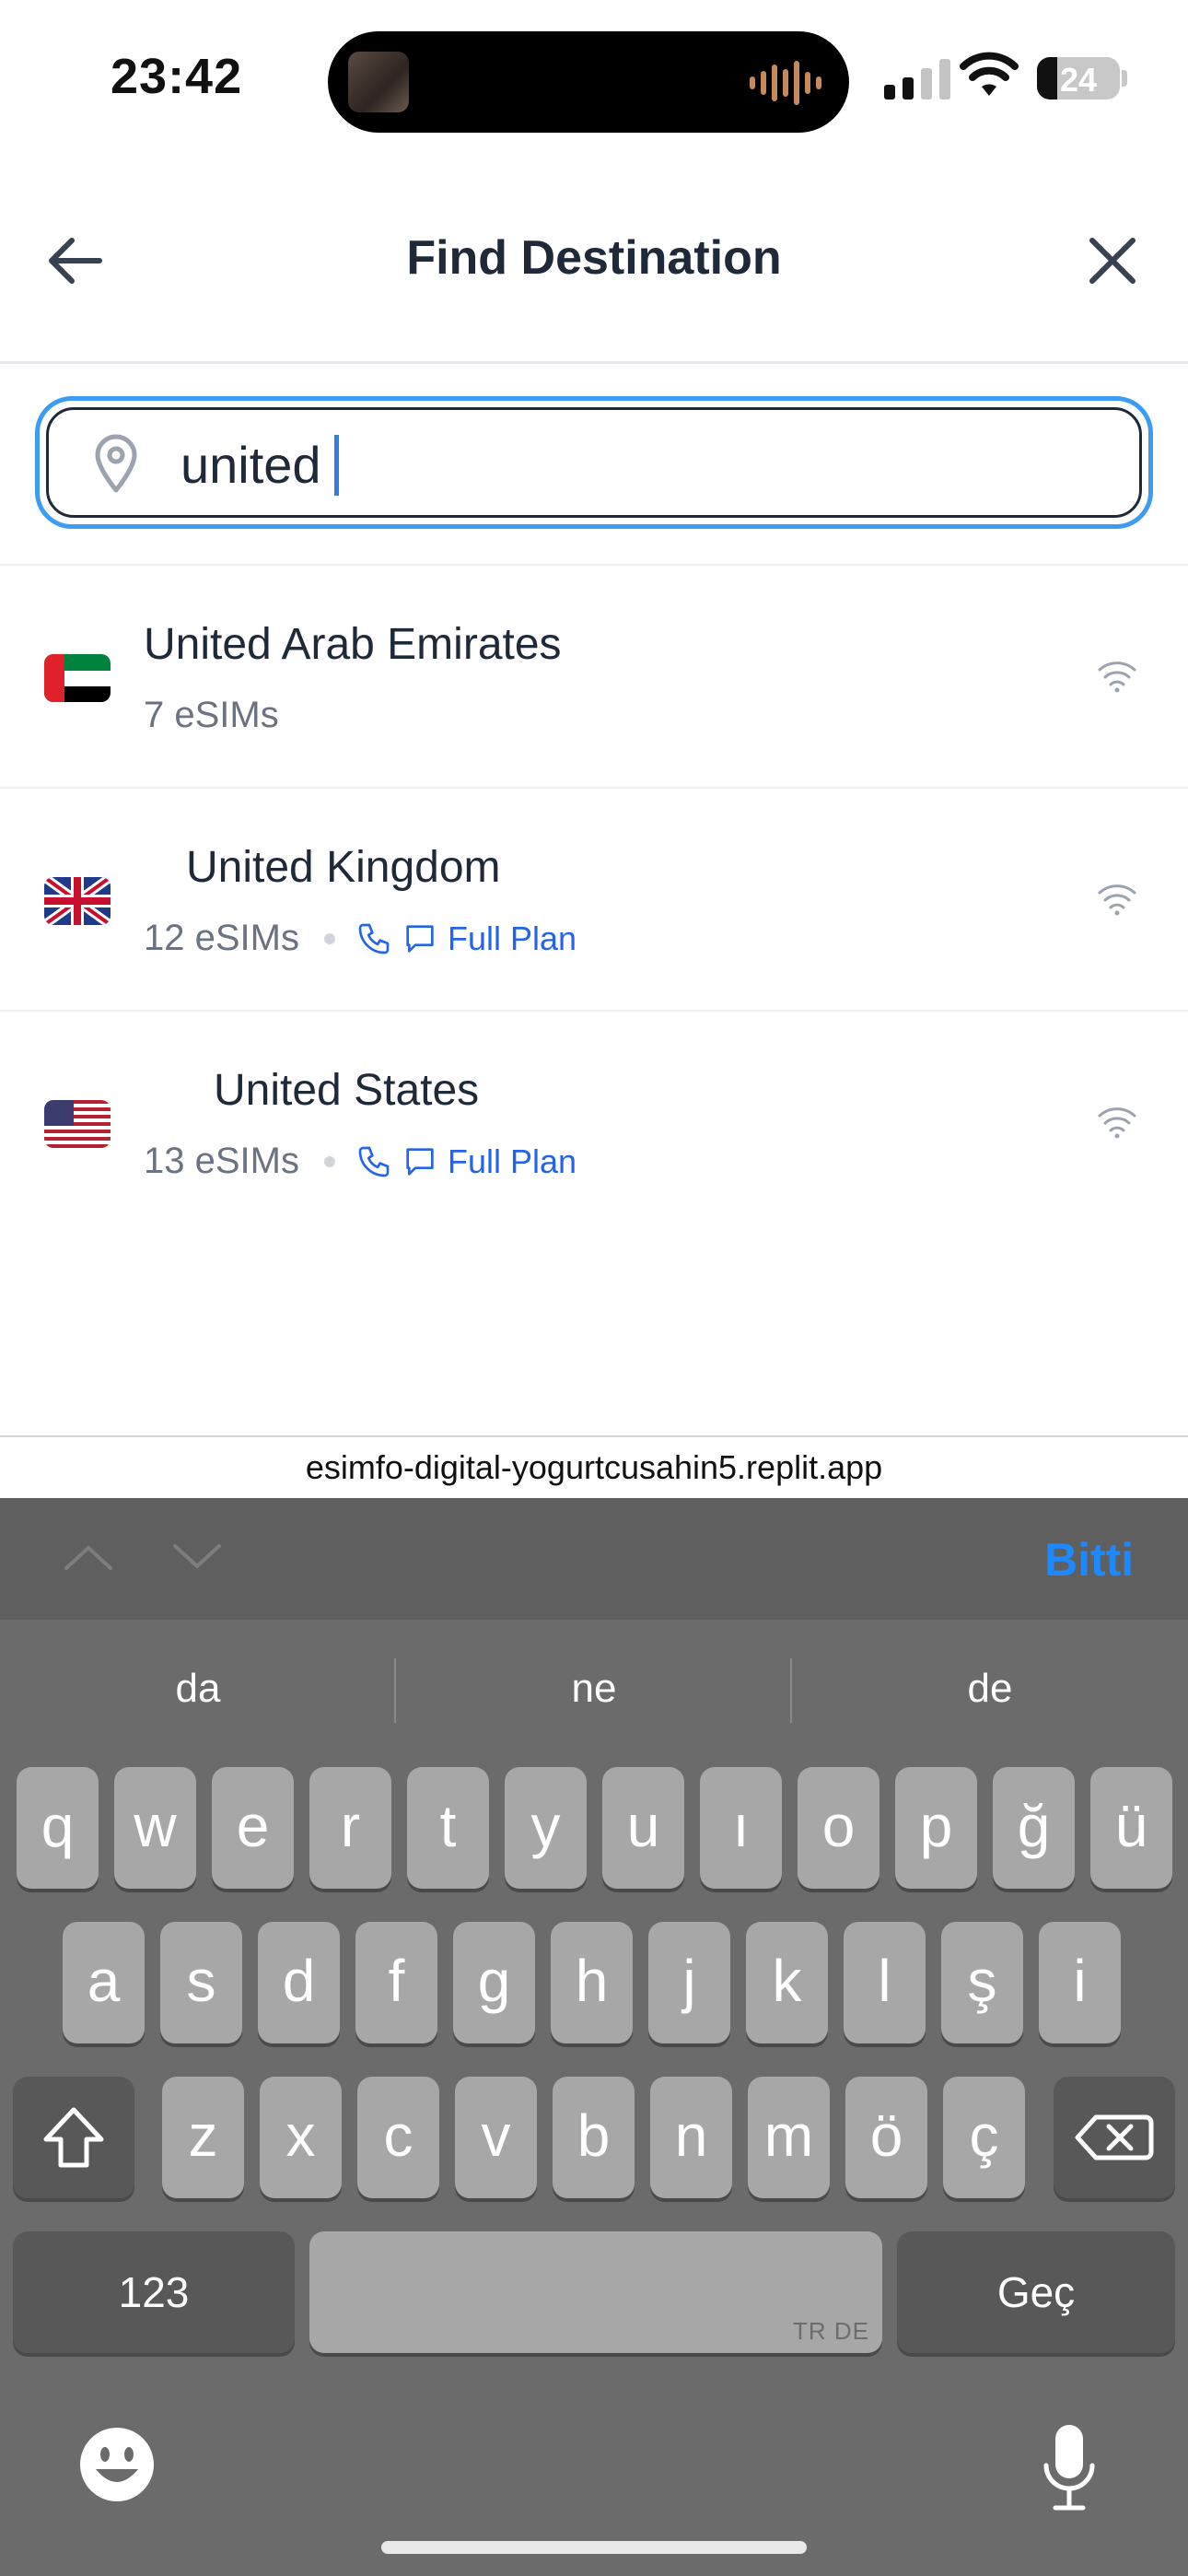 This screenshot has width=1188, height=2576. What do you see at coordinates (77, 901) in the screenshot?
I see `uk-flag-icon` at bounding box center [77, 901].